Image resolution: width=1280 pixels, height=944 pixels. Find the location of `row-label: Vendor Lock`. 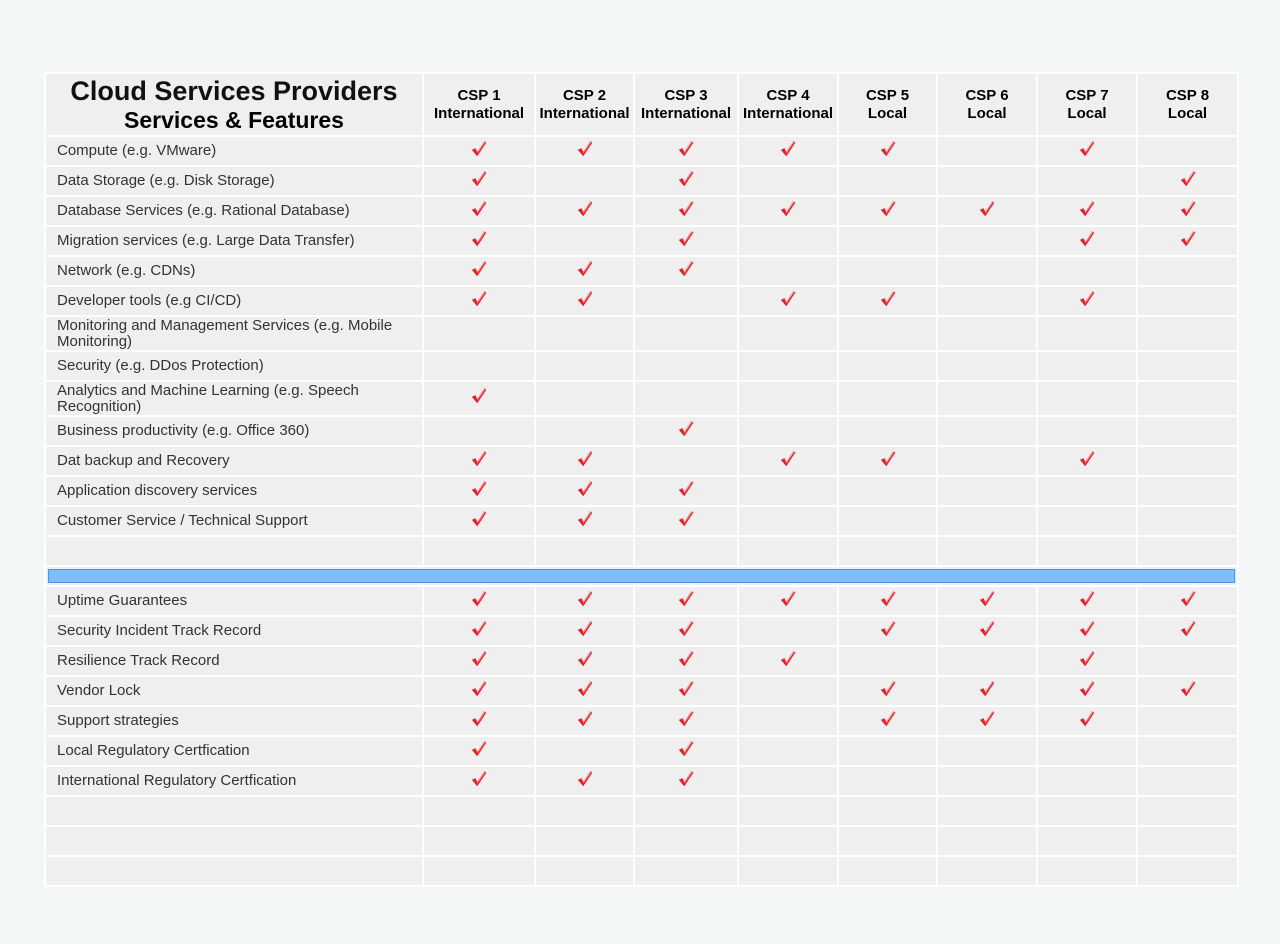

row-label: Vendor Lock is located at coordinates (234, 691).